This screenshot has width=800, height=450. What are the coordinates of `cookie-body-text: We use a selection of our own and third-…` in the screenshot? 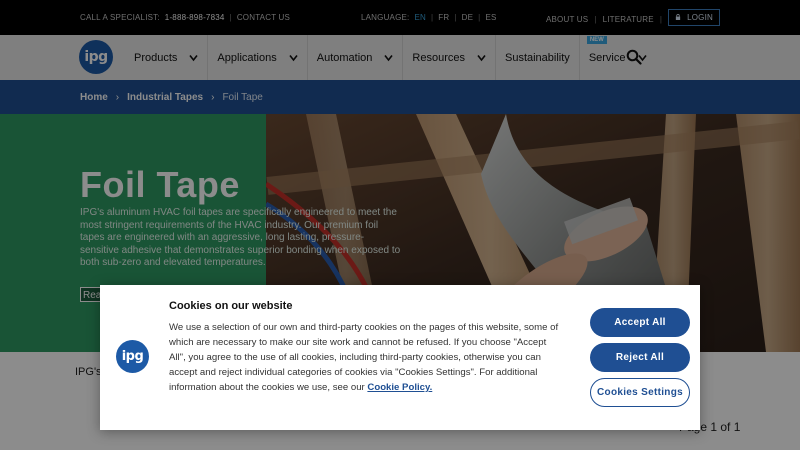 It's located at (364, 357).